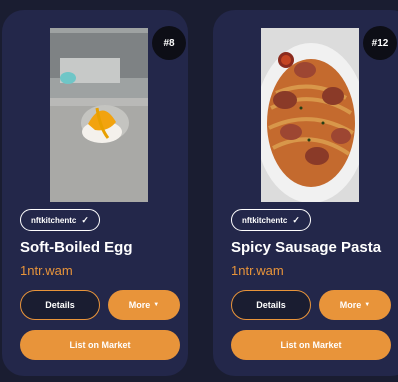  I want to click on card-title: Soft-Boiled Egg, so click(76, 247).